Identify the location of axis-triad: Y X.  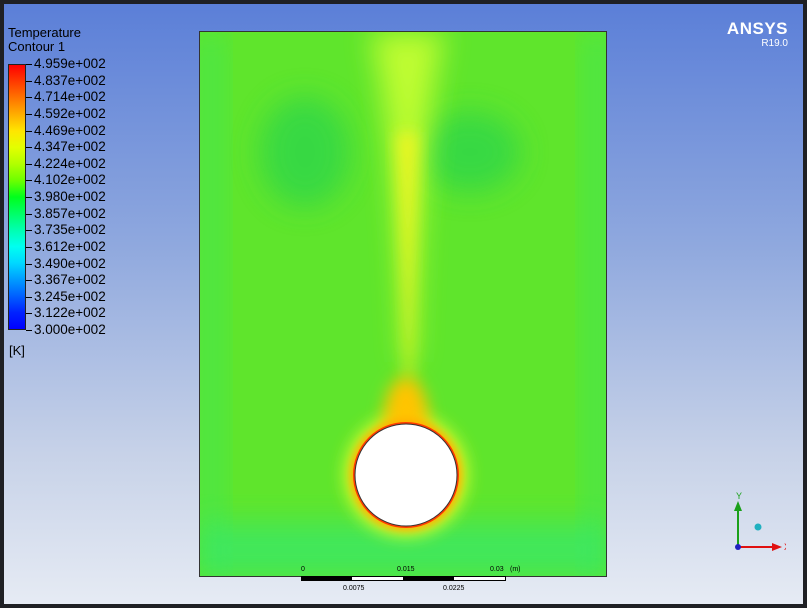
(758, 522).